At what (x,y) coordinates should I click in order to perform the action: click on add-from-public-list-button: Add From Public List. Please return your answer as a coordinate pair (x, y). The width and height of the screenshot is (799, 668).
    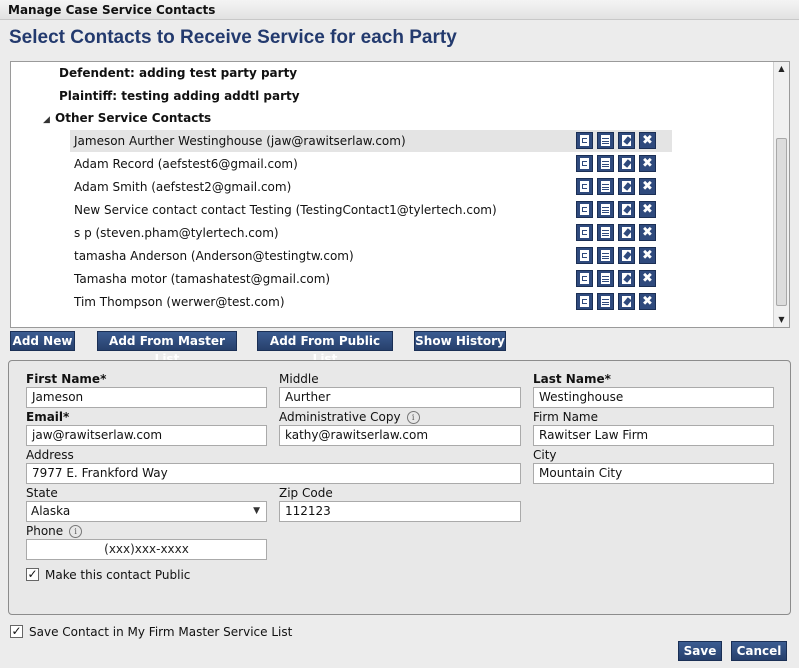
    Looking at the image, I should click on (325, 348).